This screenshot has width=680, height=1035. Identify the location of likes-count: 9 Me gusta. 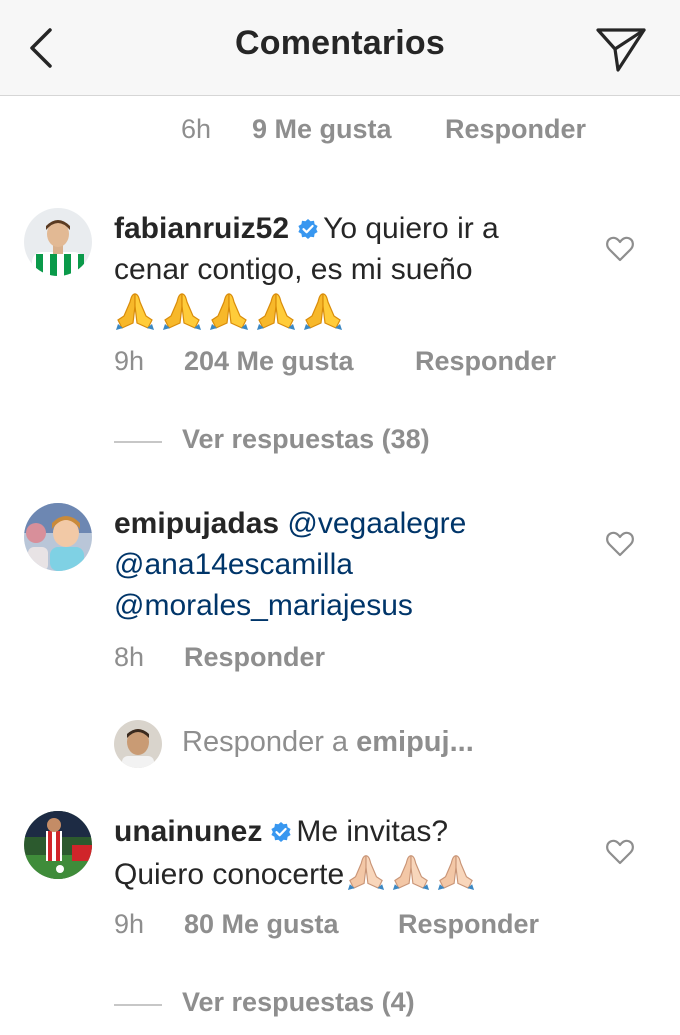
(322, 129).